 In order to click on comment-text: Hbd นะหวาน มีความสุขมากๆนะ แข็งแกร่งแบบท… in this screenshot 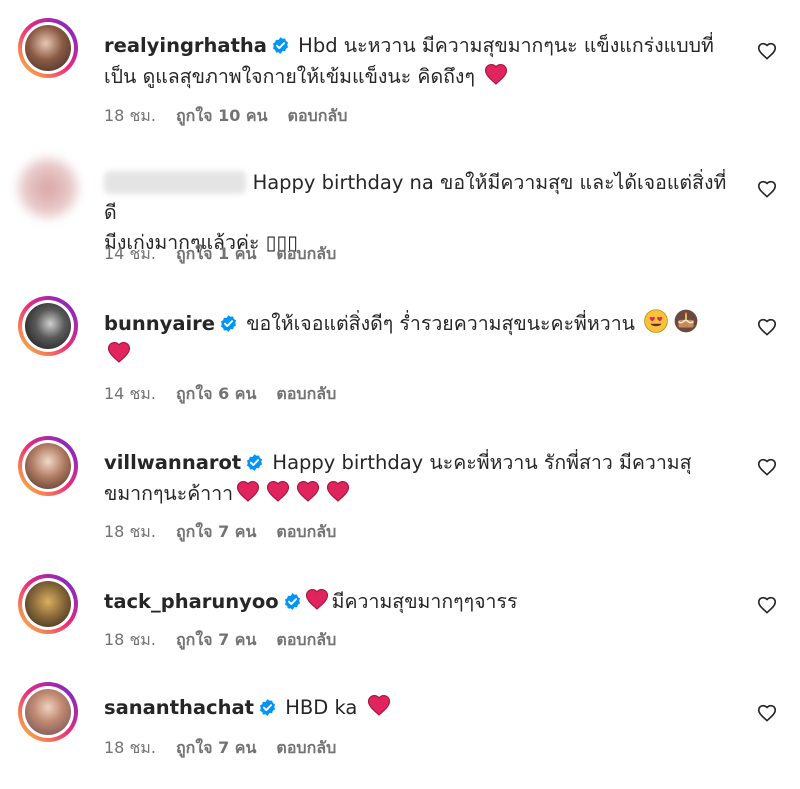, I will do `click(506, 45)`.